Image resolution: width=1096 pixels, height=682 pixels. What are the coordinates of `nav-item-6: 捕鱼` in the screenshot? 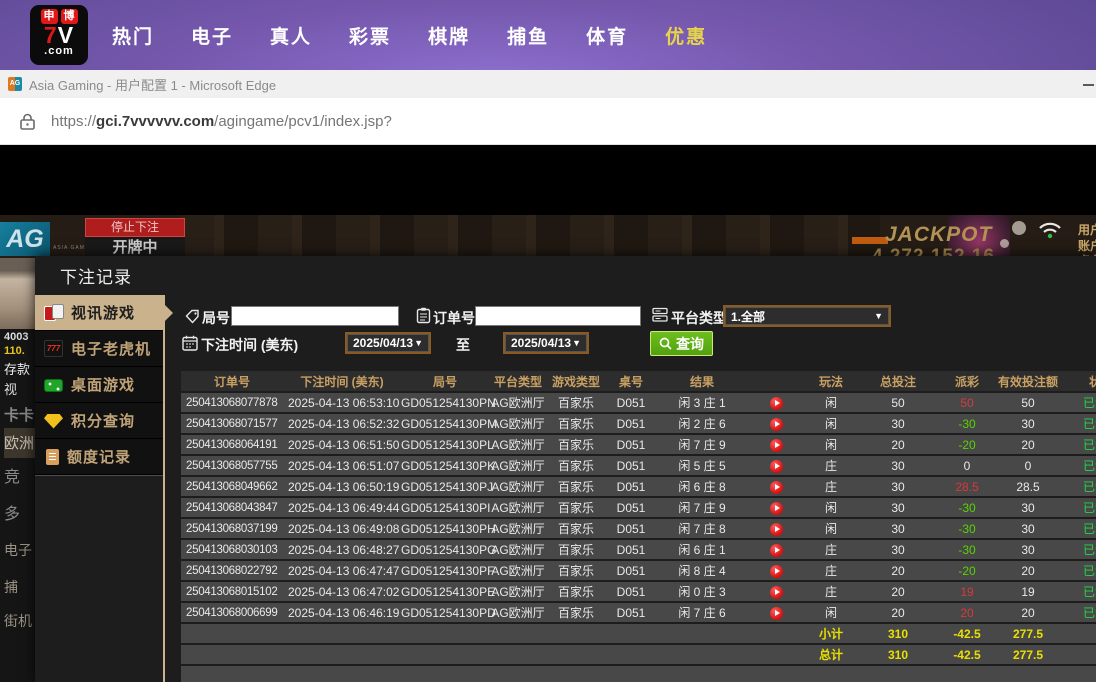 It's located at (528, 35).